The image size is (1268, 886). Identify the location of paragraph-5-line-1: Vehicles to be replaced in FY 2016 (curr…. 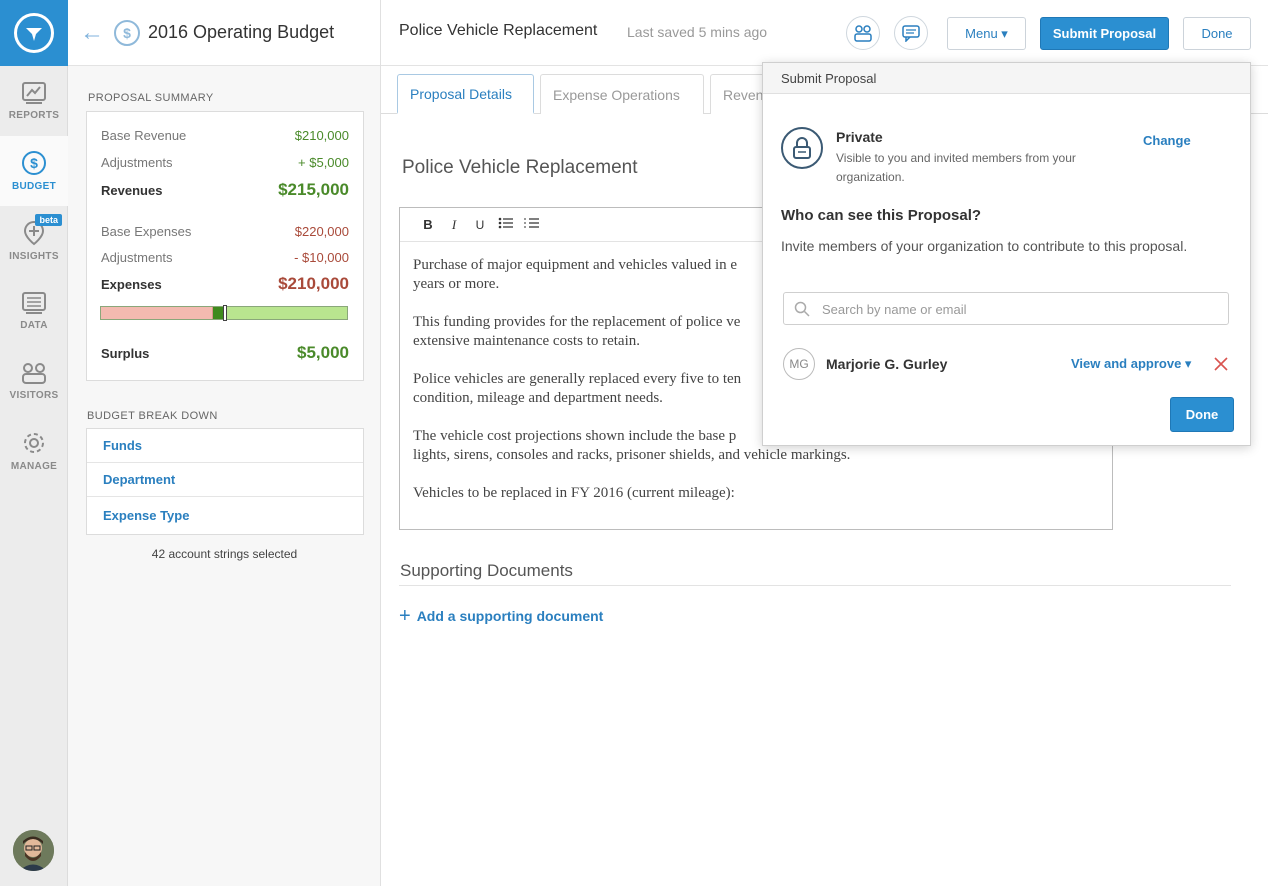
(574, 493).